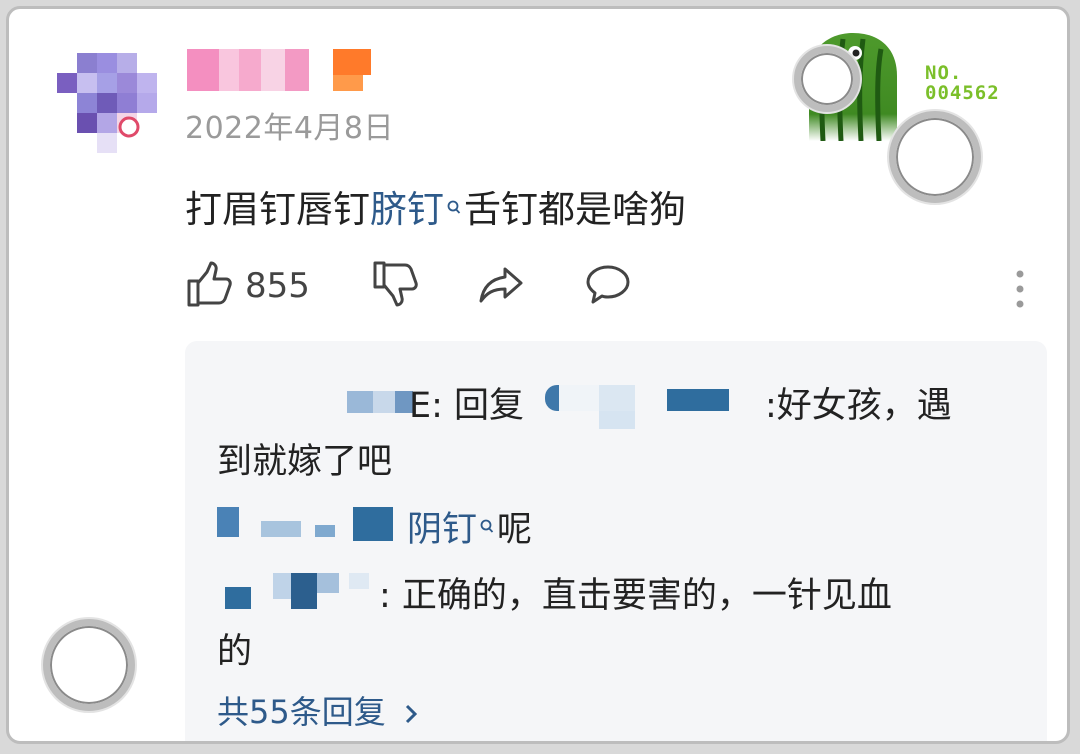 The height and width of the screenshot is (754, 1080). I want to click on comment-icon, so click(608, 286).